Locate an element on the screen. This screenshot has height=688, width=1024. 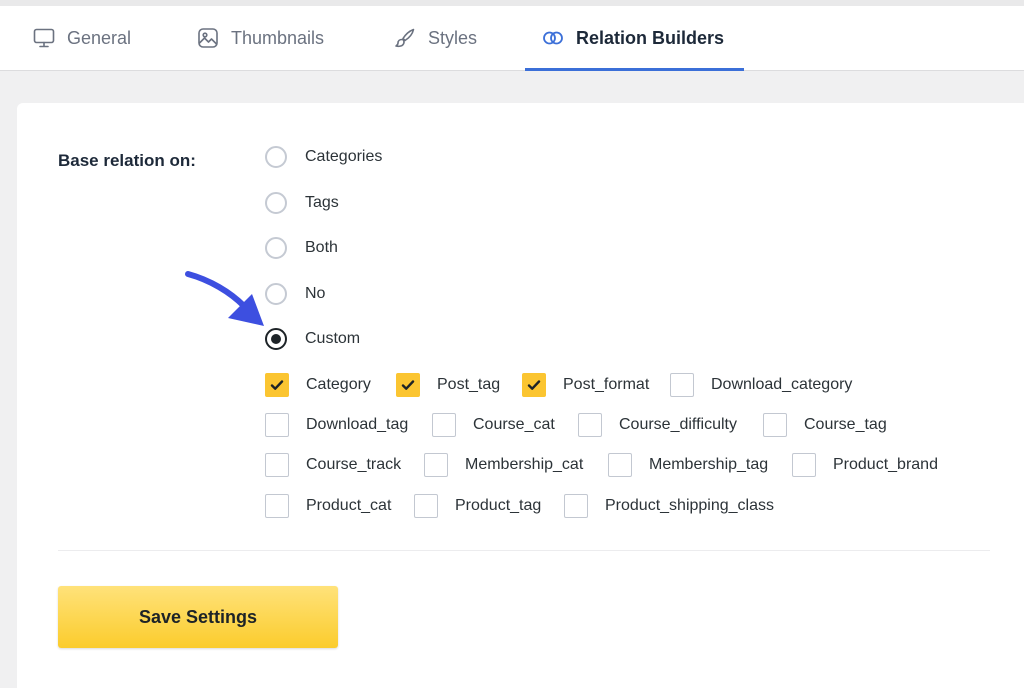
checkbox-course-cat: Course_cat is located at coordinates (493, 425).